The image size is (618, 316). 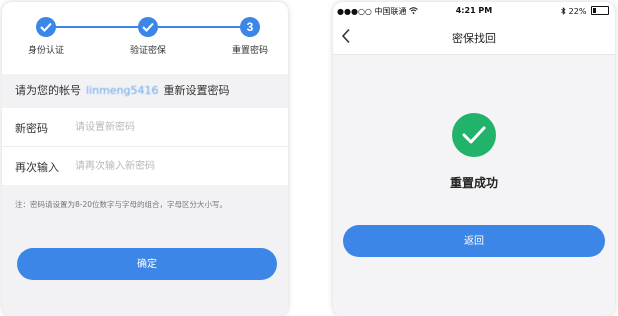 I want to click on reset-notice: 请为您的帐号 linmeng5416 重新设置密码, so click(x=145, y=91).